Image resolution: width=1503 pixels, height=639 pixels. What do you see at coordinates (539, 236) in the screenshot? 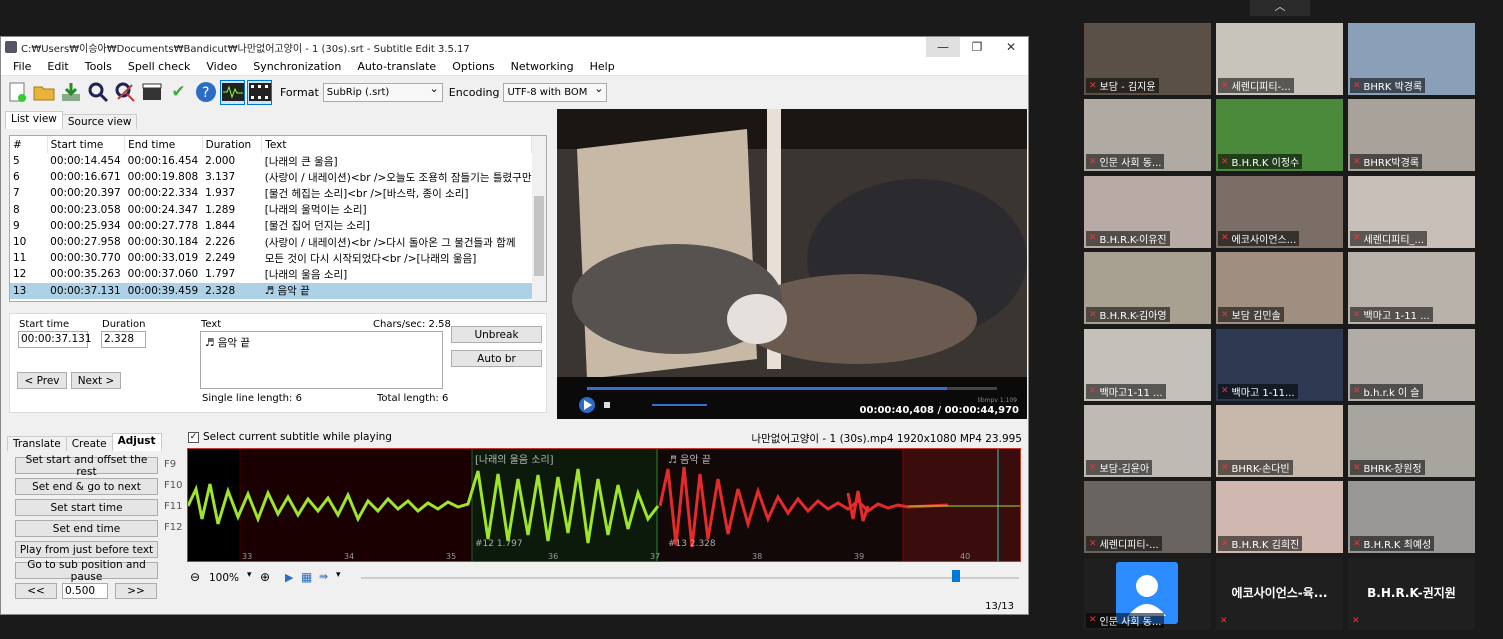
I see `scrollbar-thumb` at bounding box center [539, 236].